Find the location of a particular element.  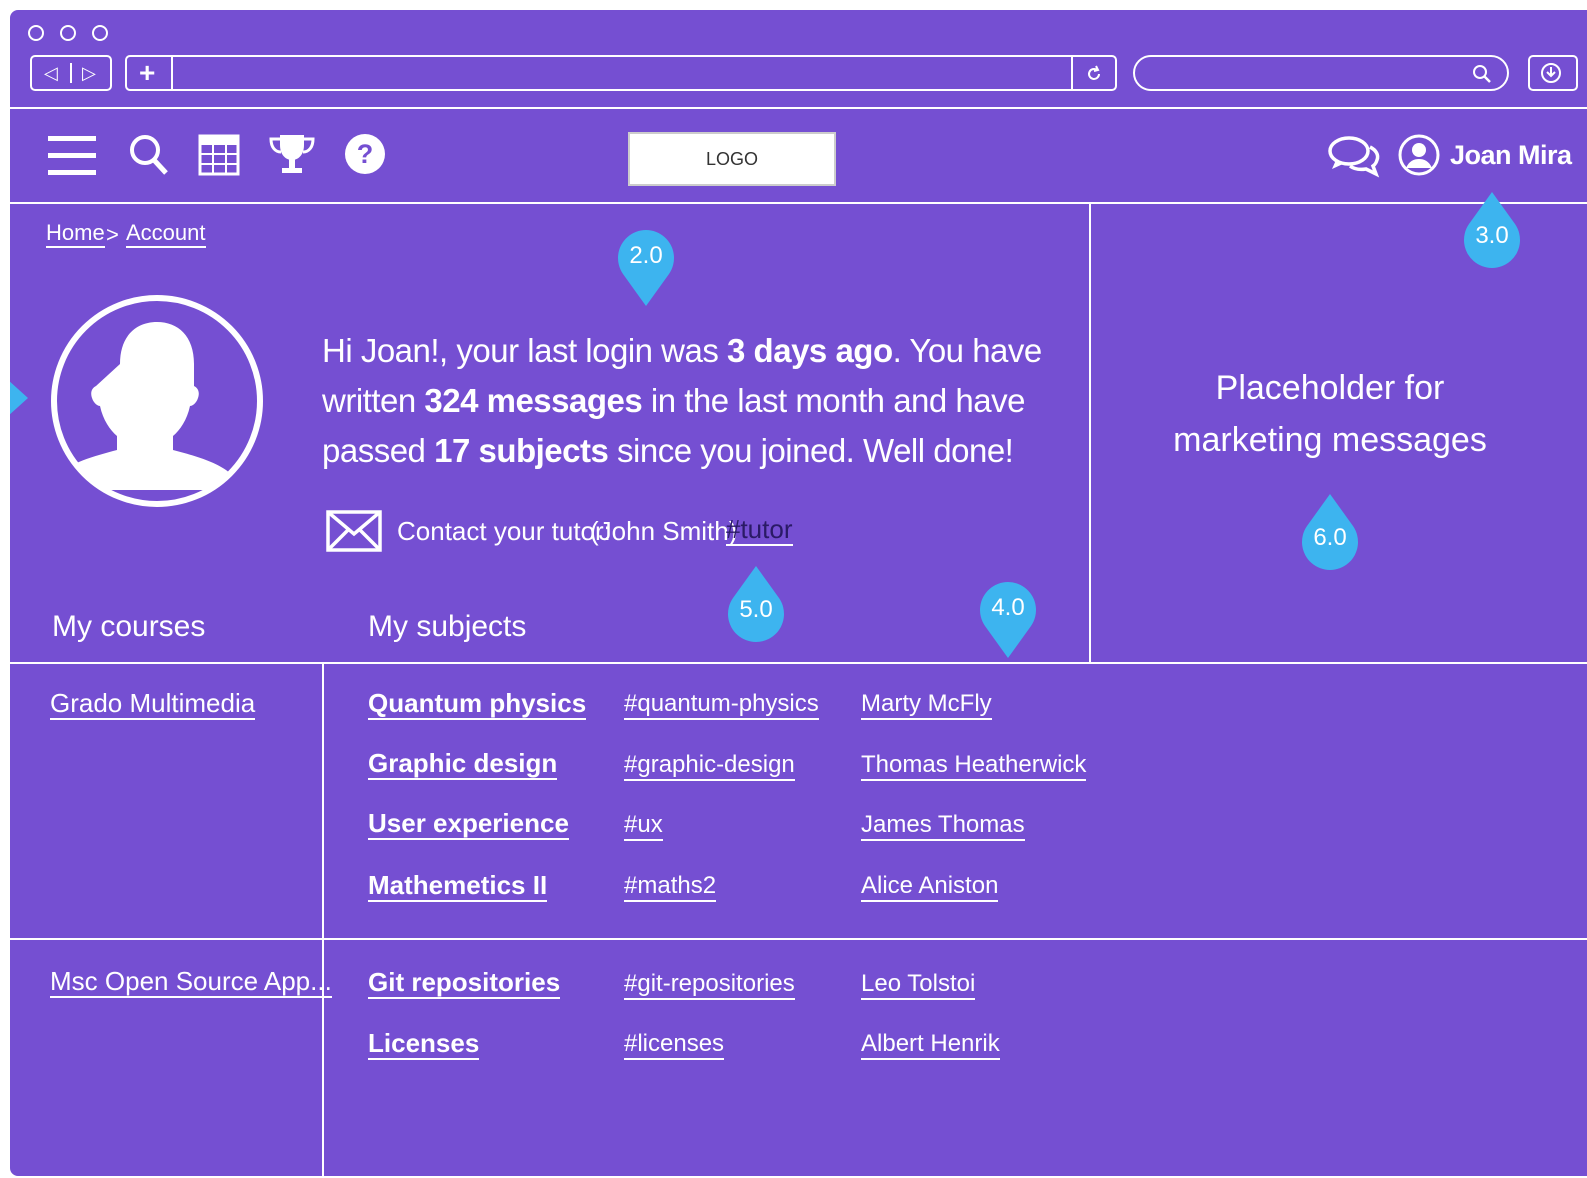

download-icon is located at coordinates (1551, 73).